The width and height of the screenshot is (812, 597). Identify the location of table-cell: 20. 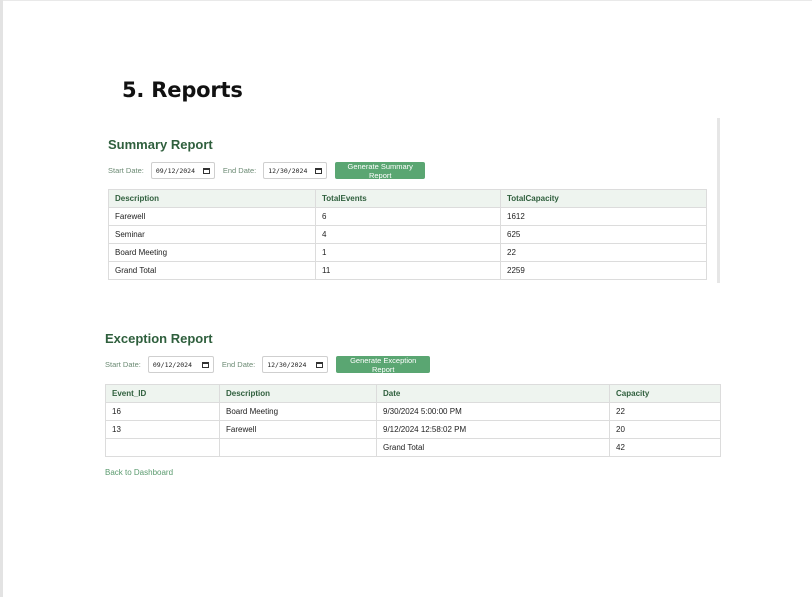
(665, 429).